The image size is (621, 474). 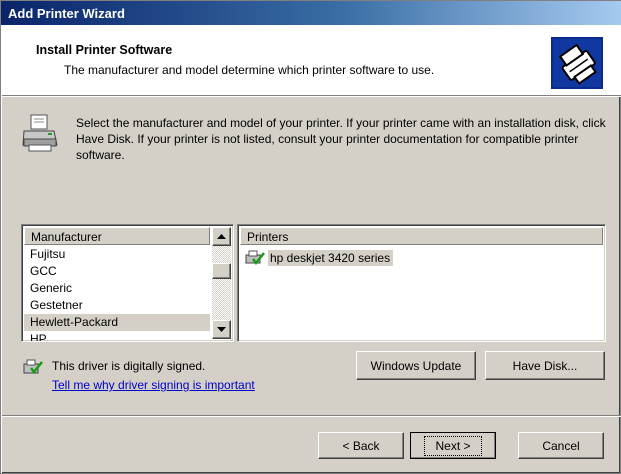 I want to click on scroll-up-button, so click(x=221, y=236).